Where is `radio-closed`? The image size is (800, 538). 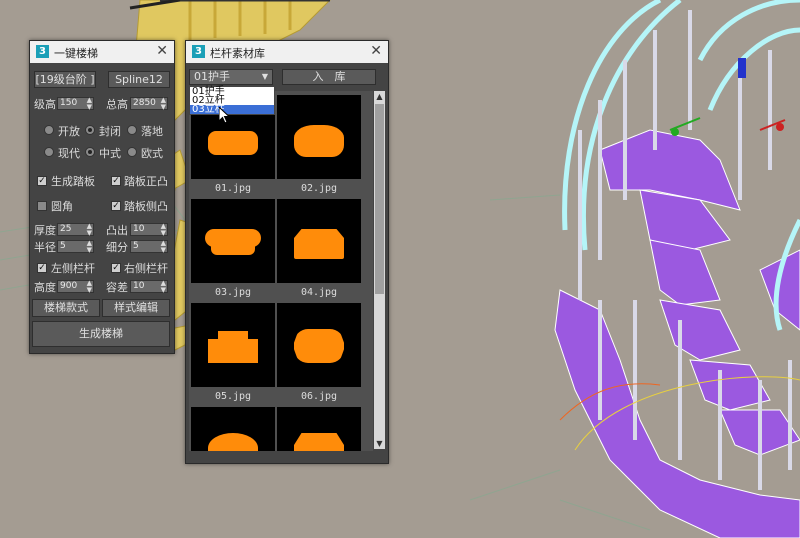 radio-closed is located at coordinates (90, 130).